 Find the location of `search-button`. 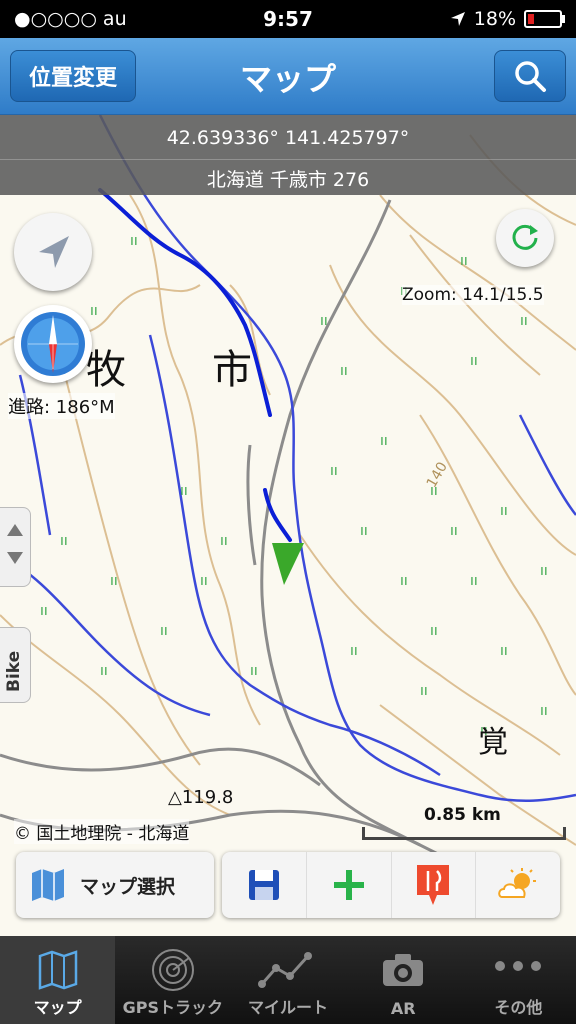

search-button is located at coordinates (530, 76).